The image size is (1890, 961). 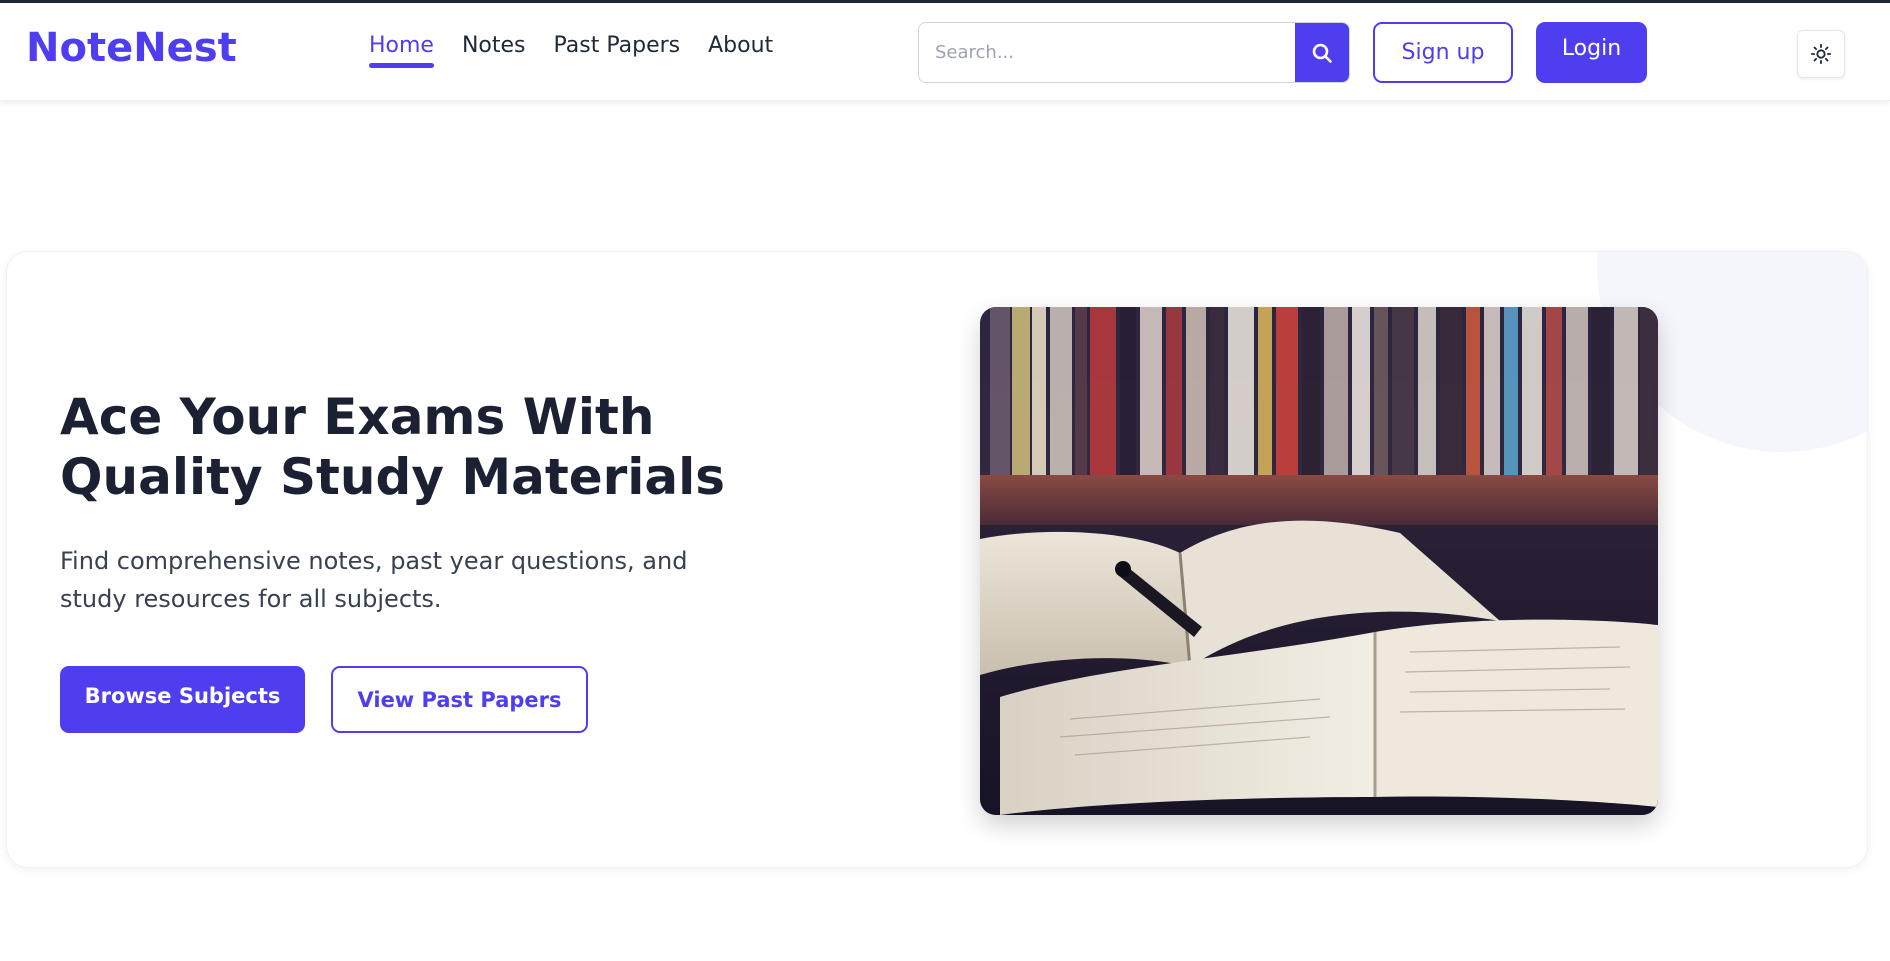 I want to click on search-button, so click(x=1322, y=52).